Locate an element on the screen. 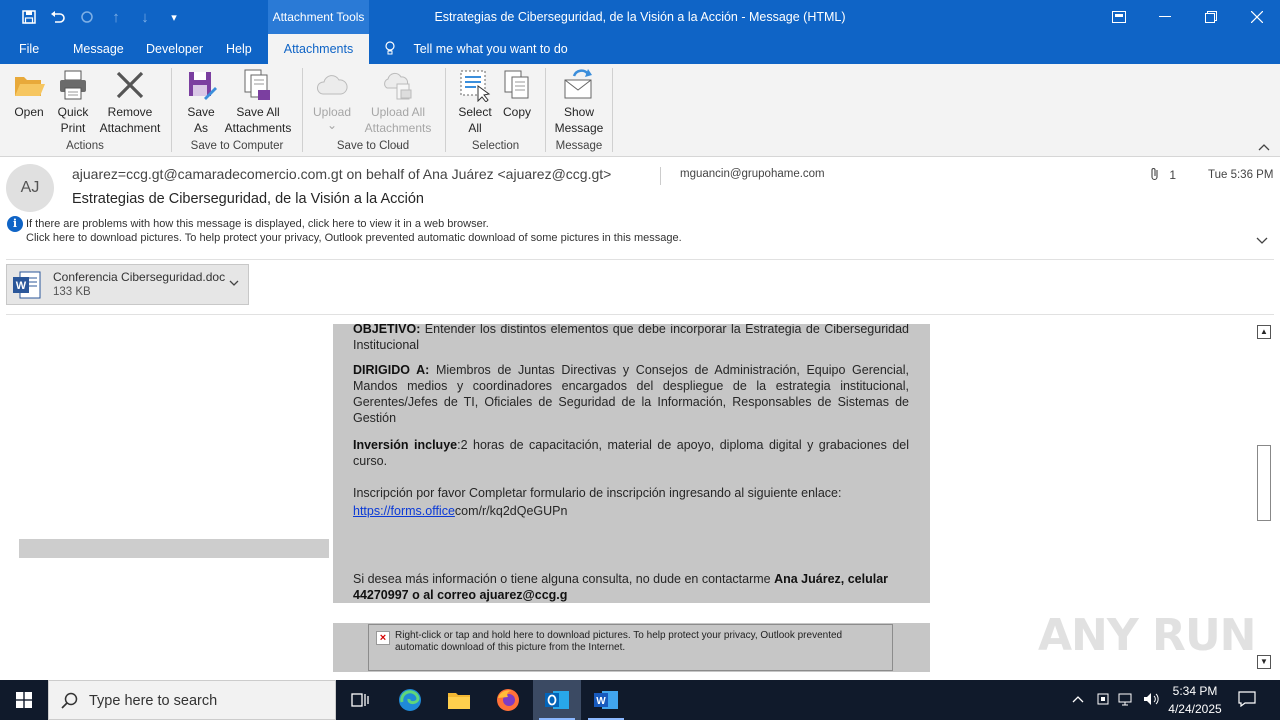  undo-icon is located at coordinates (58, 17).